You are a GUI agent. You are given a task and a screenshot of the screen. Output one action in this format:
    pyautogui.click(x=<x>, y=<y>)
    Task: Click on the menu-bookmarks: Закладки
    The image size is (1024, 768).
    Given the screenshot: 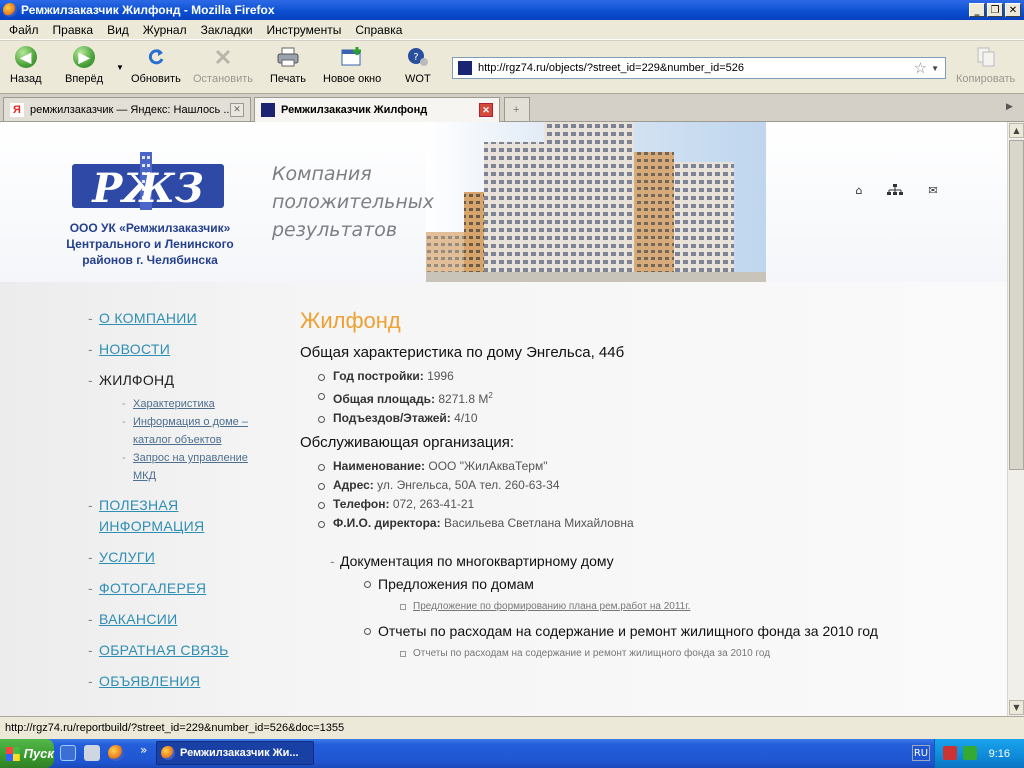 What is the action you would take?
    pyautogui.click(x=227, y=30)
    